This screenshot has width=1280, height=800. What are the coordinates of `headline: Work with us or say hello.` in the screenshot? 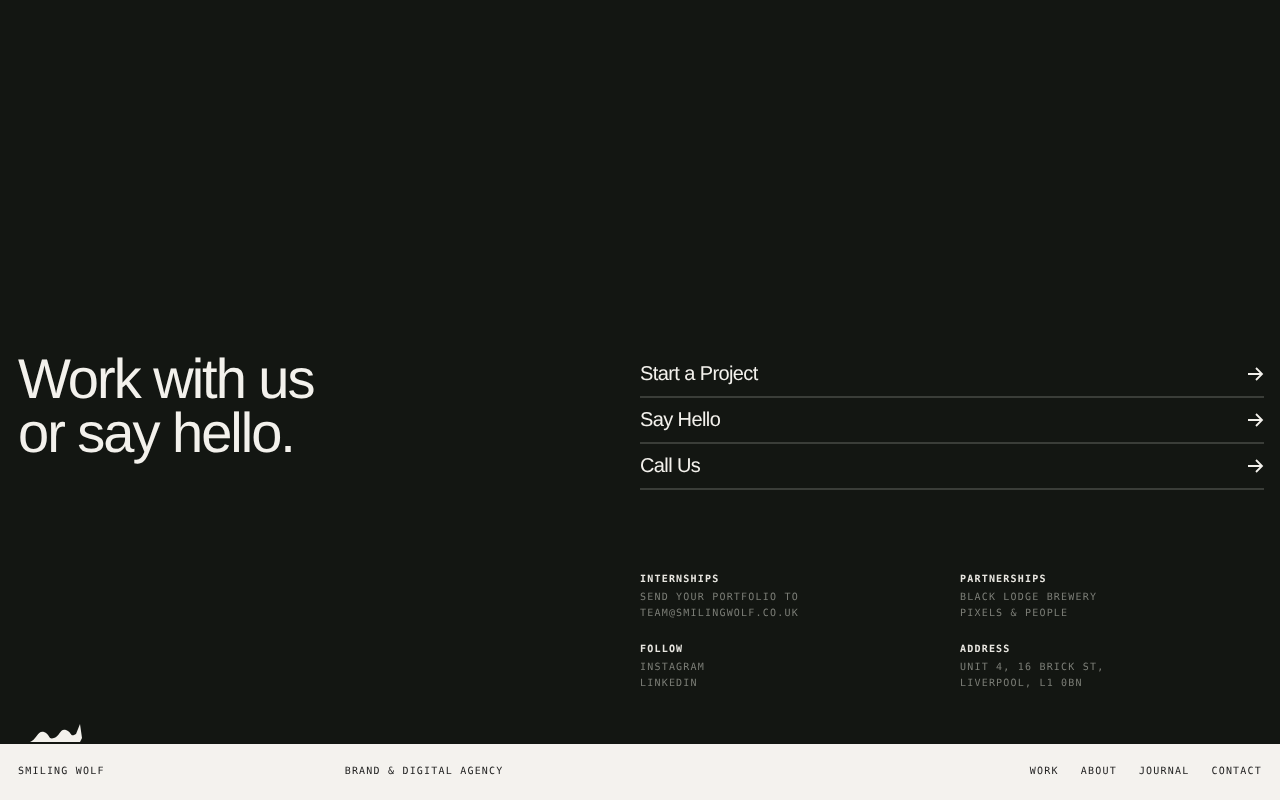 It's located at (167, 410).